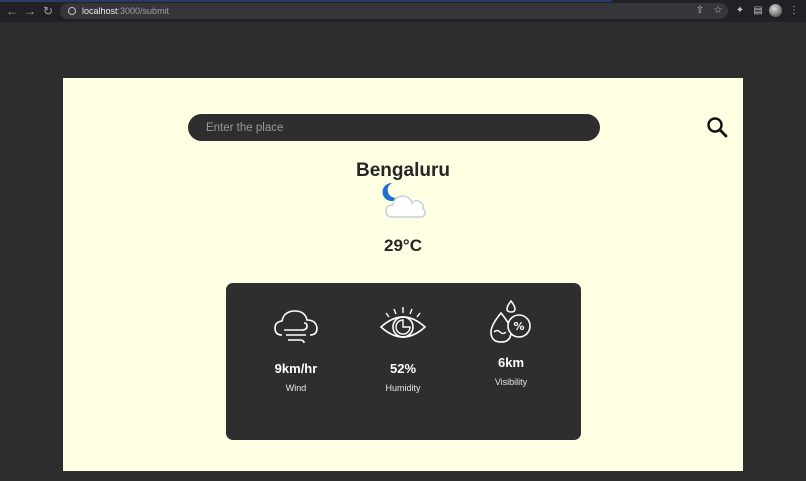 The image size is (806, 481). What do you see at coordinates (511, 362) in the screenshot?
I see `visibility-value: 6km` at bounding box center [511, 362].